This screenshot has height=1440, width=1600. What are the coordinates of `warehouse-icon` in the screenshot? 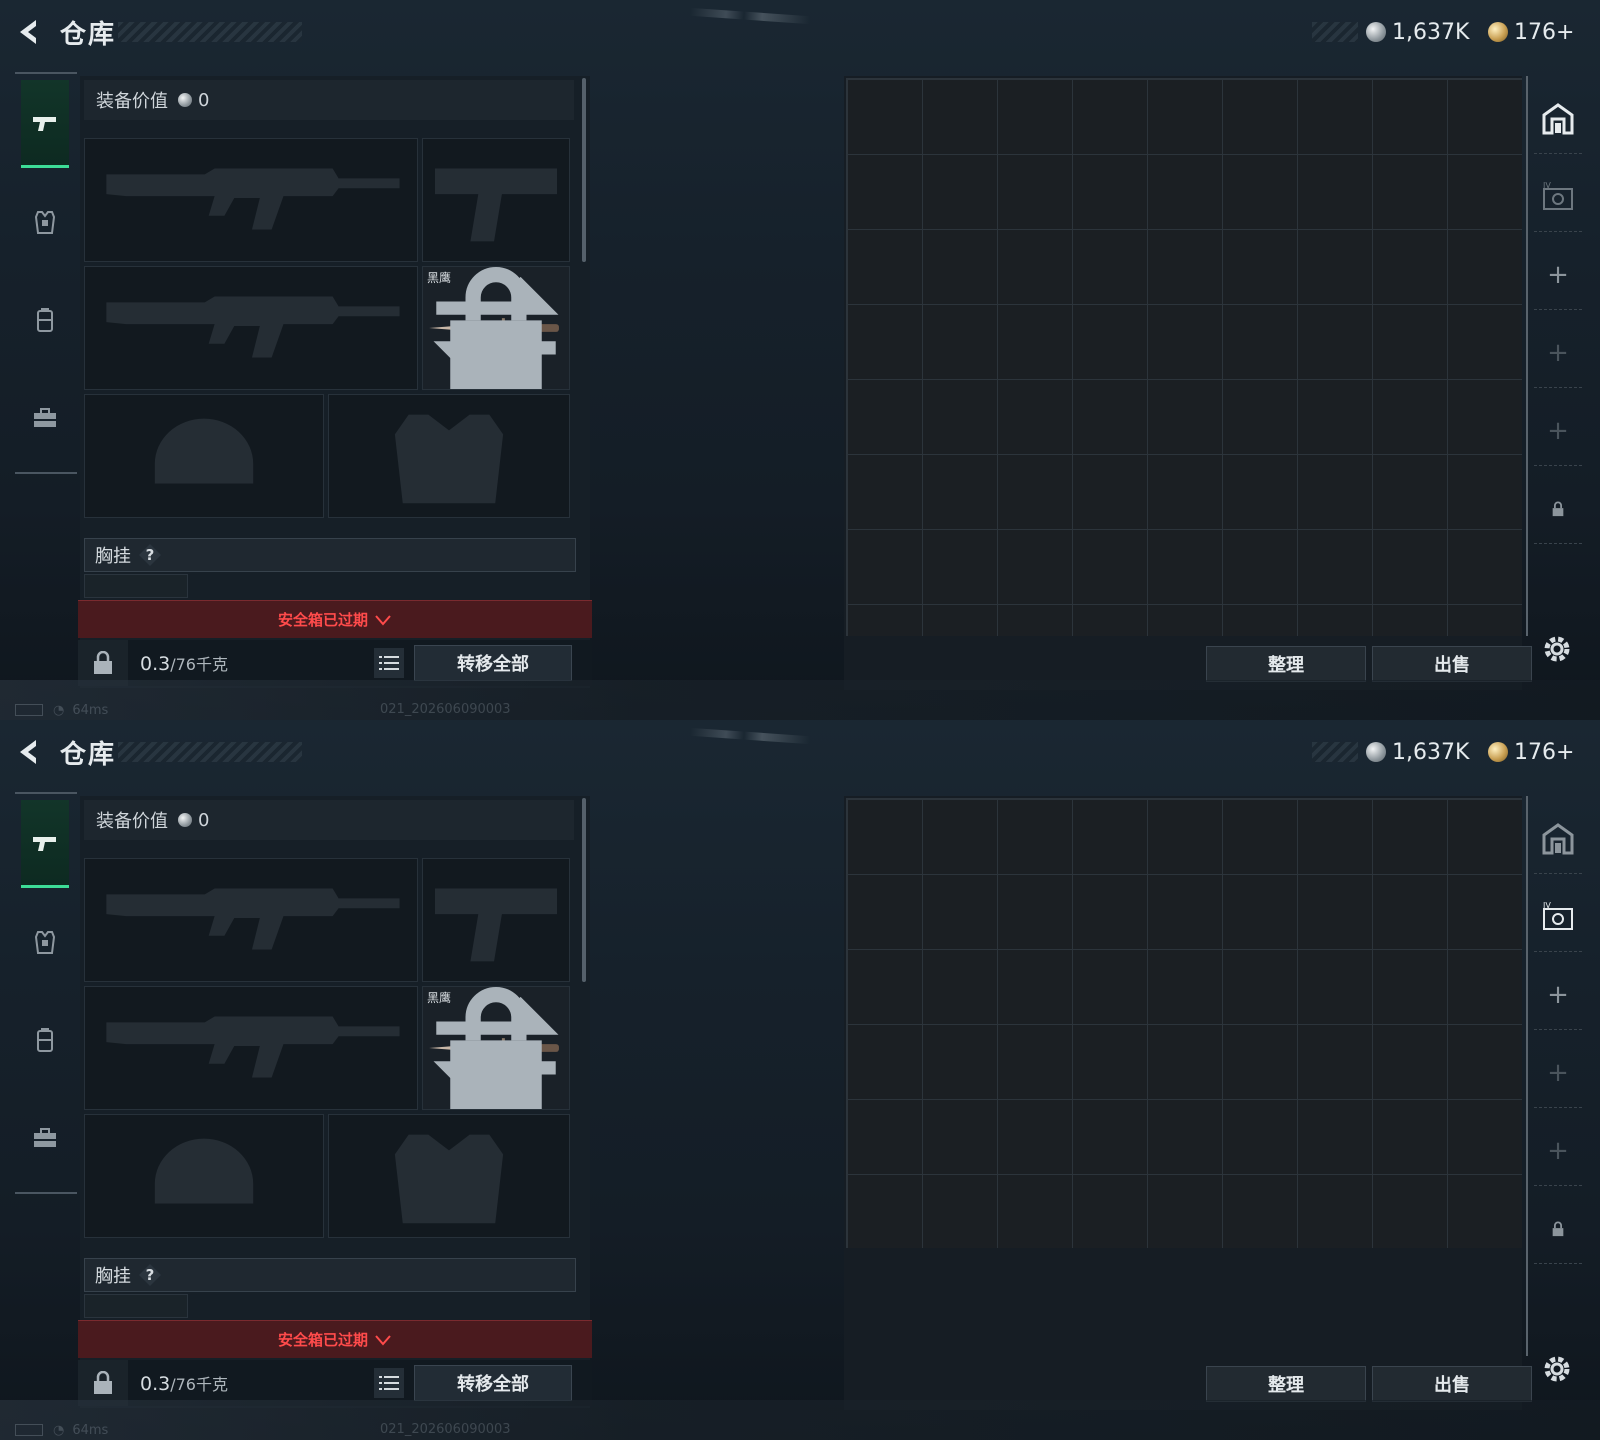 It's located at (1558, 118).